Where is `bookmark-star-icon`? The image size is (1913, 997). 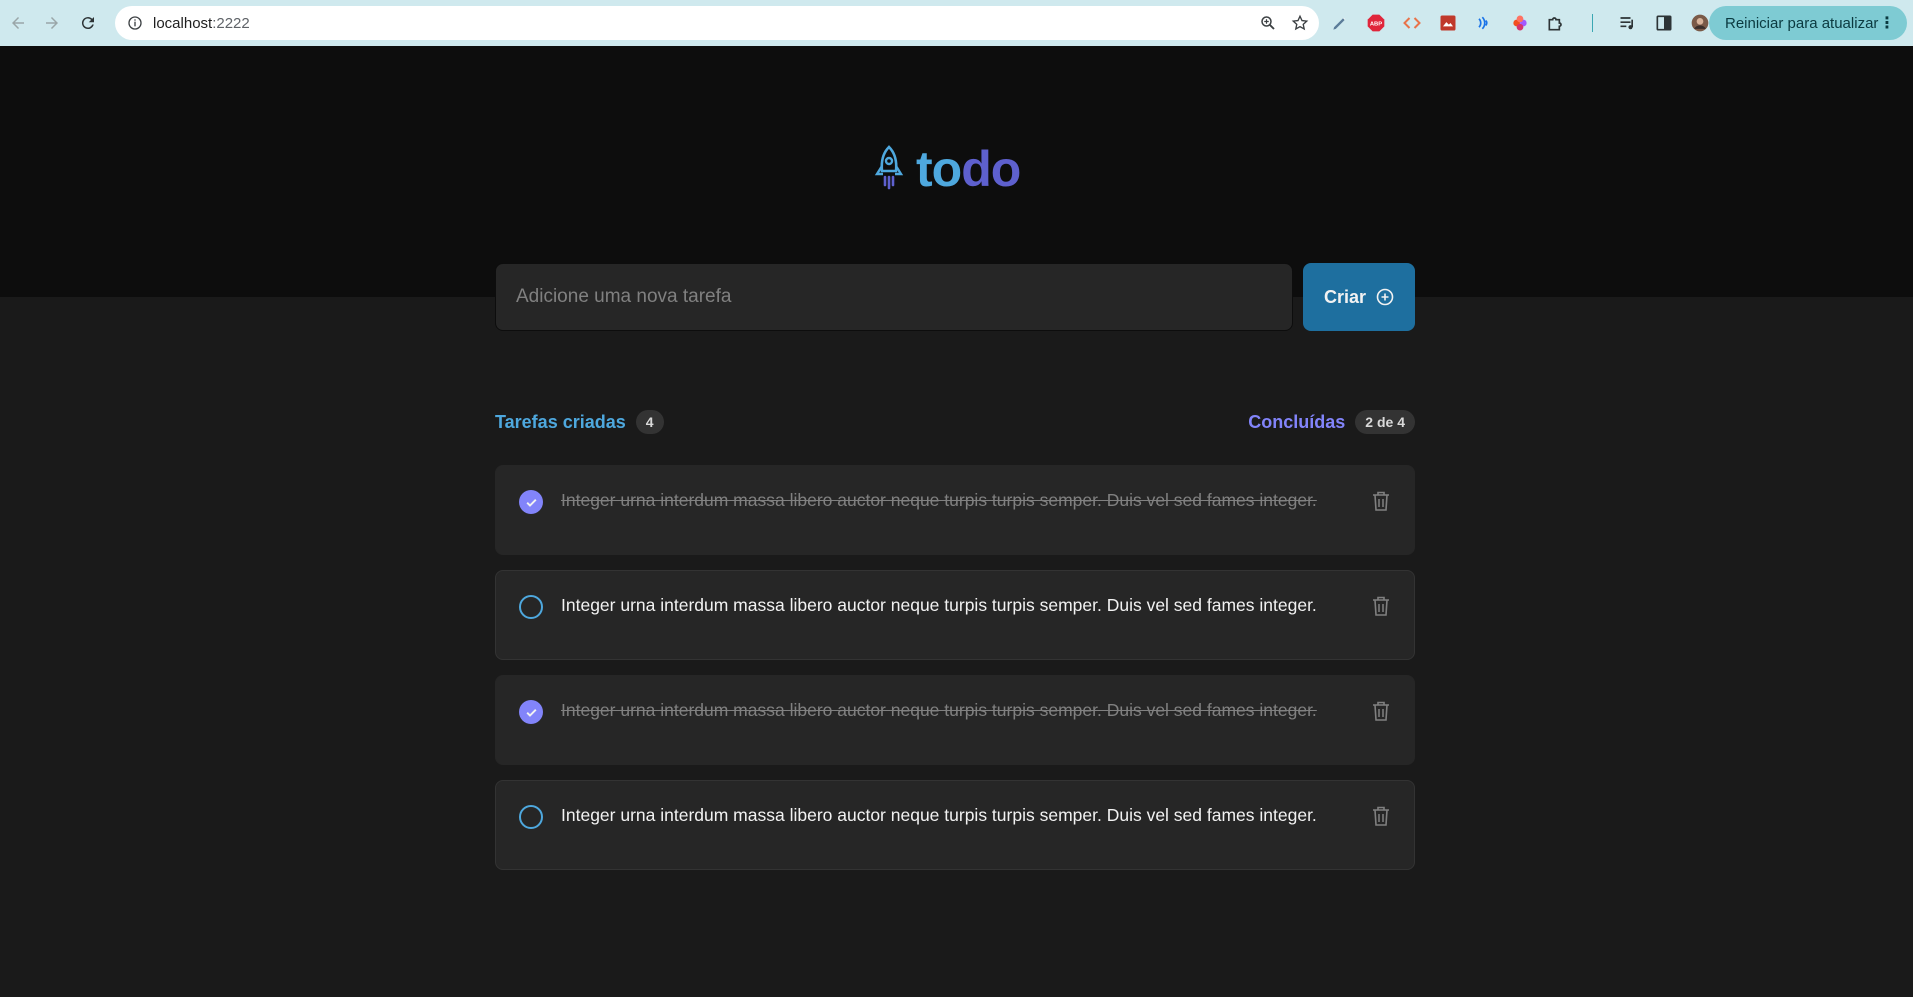
bookmark-star-icon is located at coordinates (1300, 23).